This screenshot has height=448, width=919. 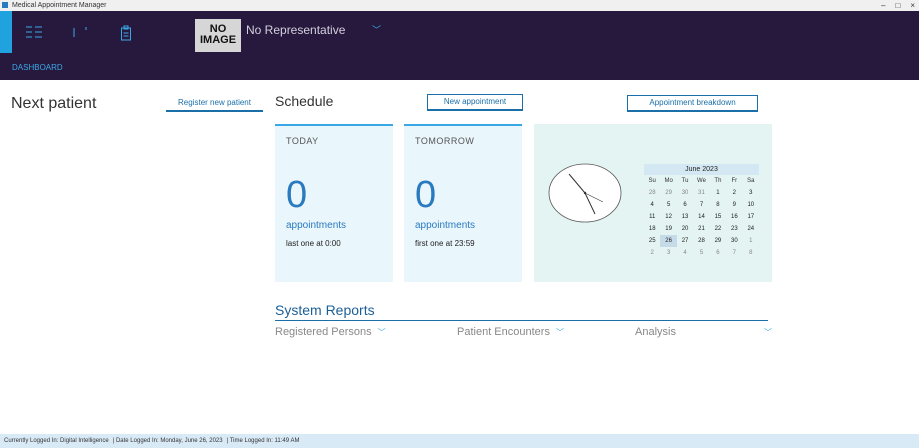 I want to click on register-new-patient-button: Register new patient, so click(x=214, y=104).